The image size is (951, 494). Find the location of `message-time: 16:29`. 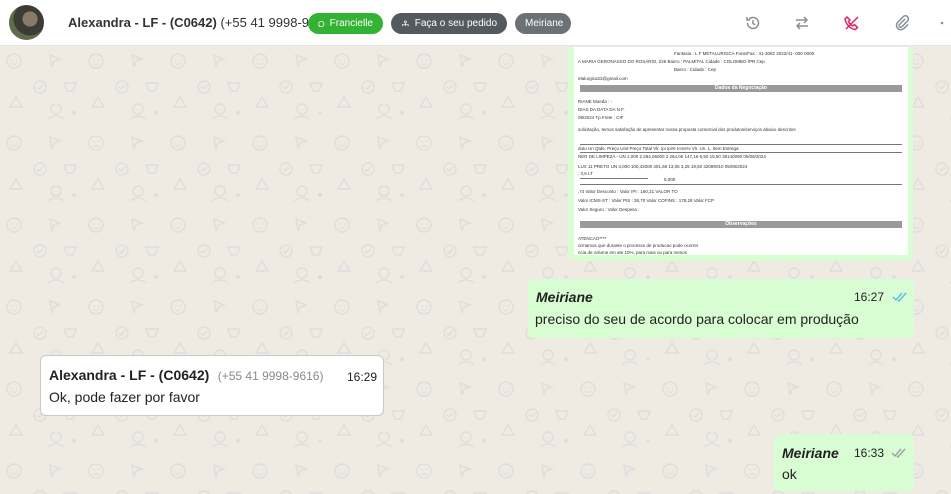

message-time: 16:29 is located at coordinates (362, 377).